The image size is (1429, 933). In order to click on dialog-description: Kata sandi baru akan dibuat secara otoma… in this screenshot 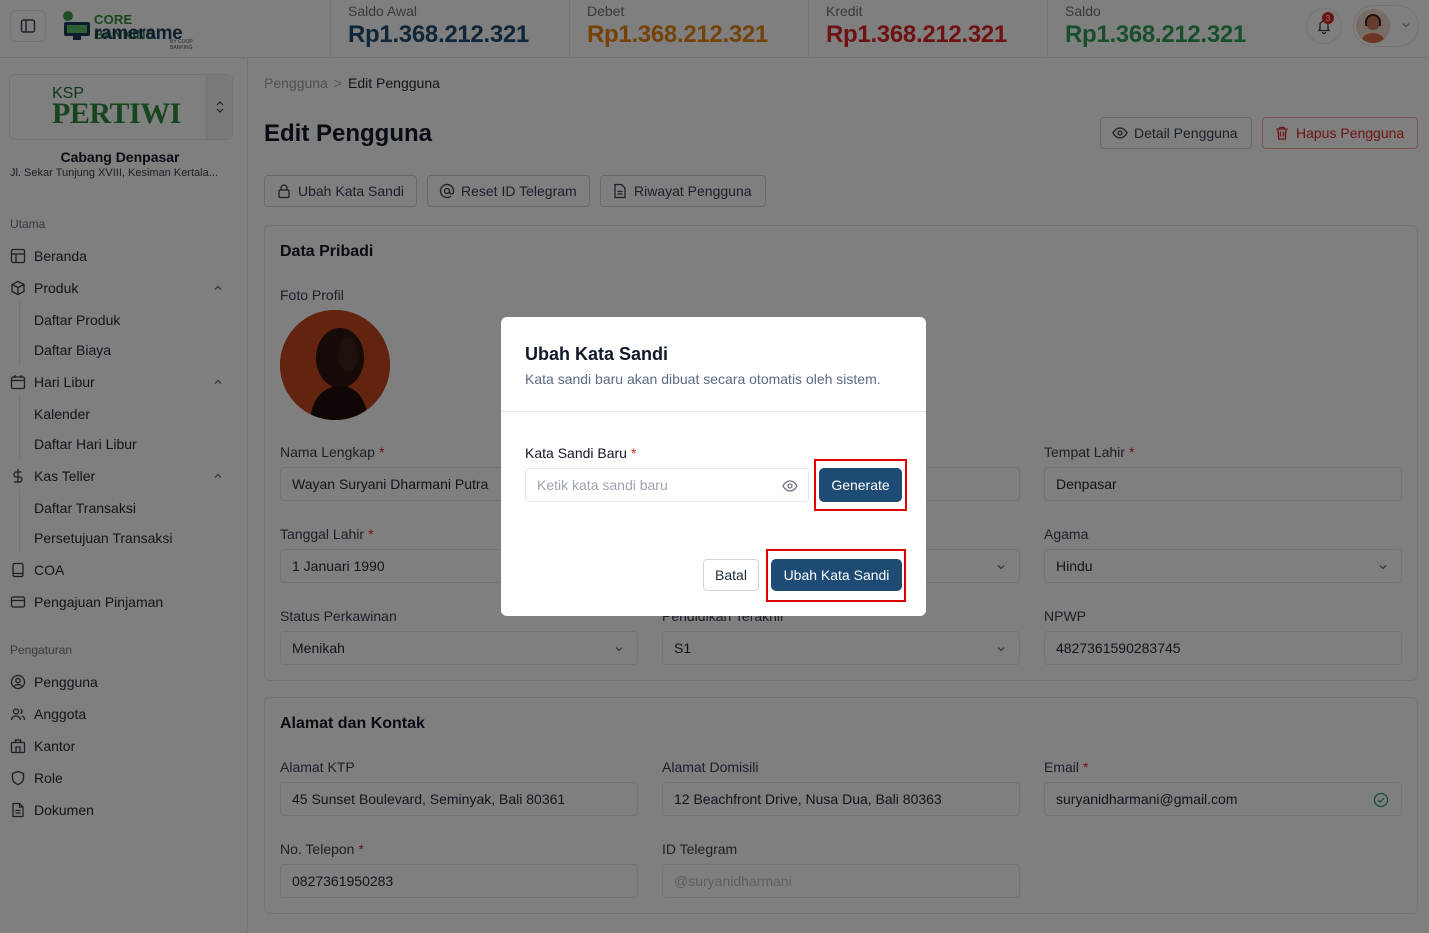, I will do `click(703, 379)`.